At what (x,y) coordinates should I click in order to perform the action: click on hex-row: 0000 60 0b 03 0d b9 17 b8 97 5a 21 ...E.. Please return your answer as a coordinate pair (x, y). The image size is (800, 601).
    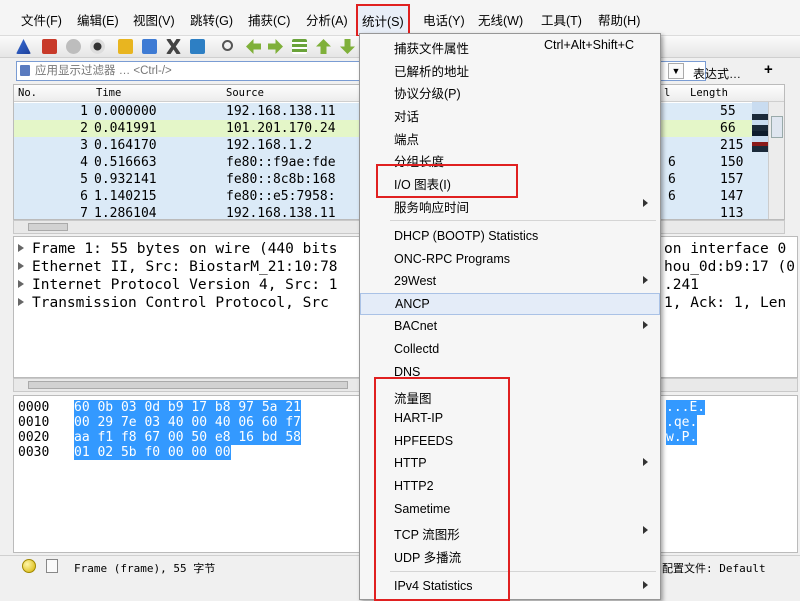
    Looking at the image, I should click on (362, 407).